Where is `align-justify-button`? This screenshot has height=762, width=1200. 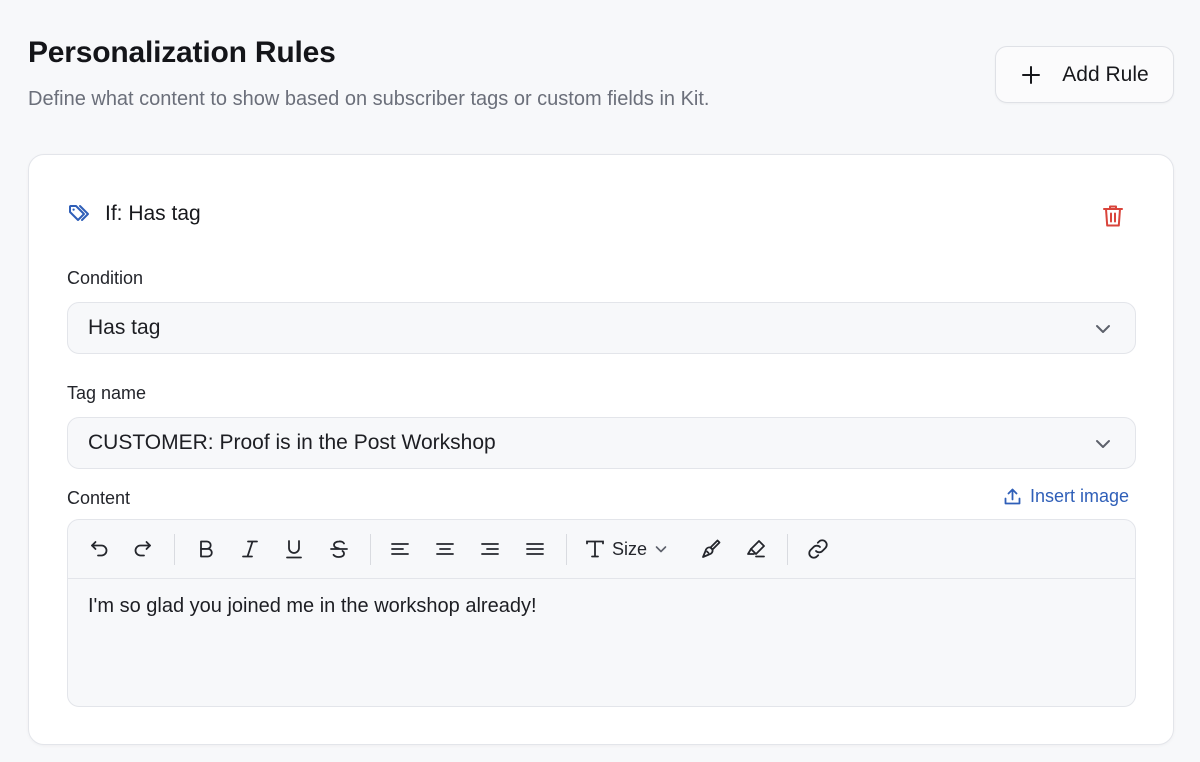
align-justify-button is located at coordinates (535, 549).